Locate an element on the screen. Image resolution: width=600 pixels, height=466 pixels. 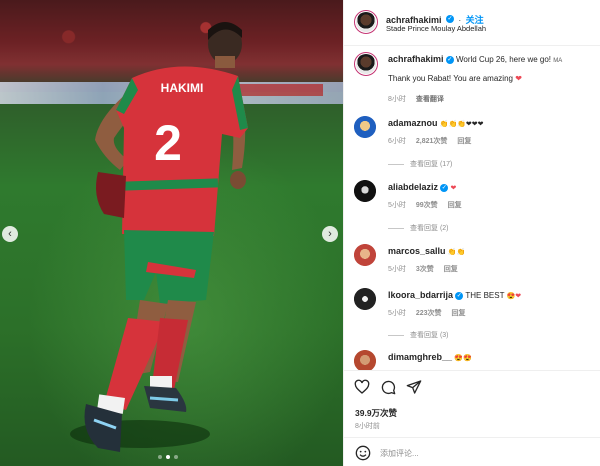
caption-line1: World Cup 26, here we go! is located at coordinates (504, 59).